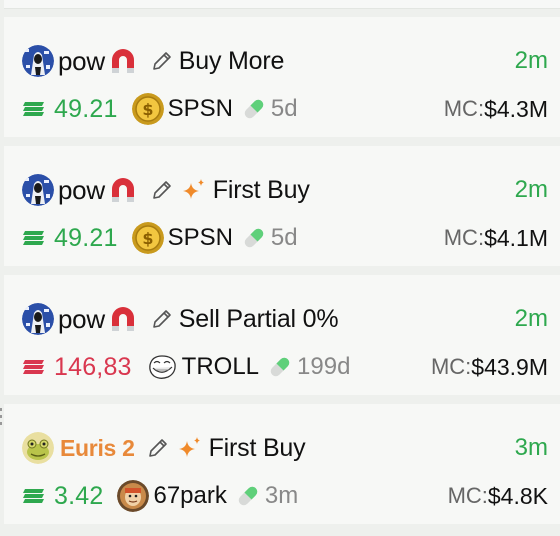 This screenshot has height=536, width=560. Describe the element at coordinates (509, 366) in the screenshot. I see `market-cap-value: $43.9M` at that location.